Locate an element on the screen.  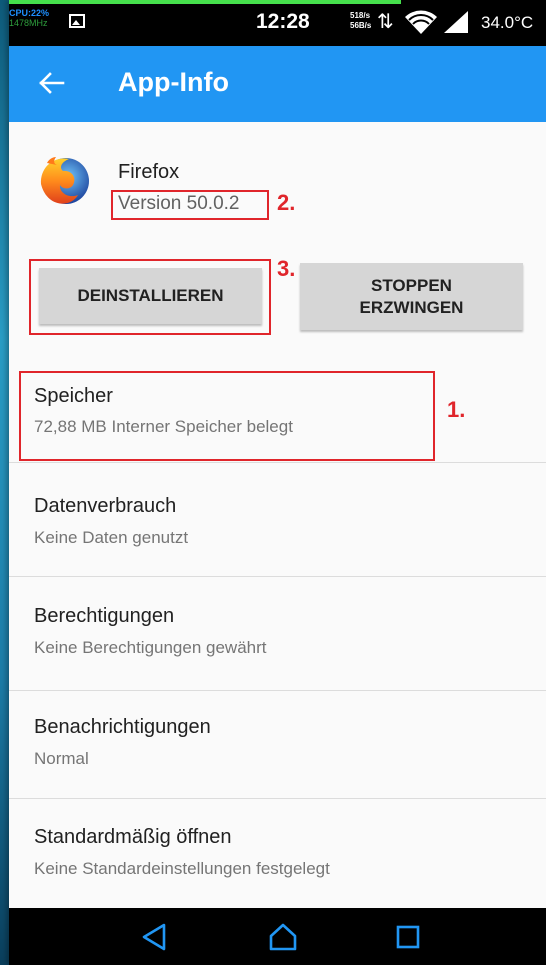
app-bar: App-Info is located at coordinates (277, 84).